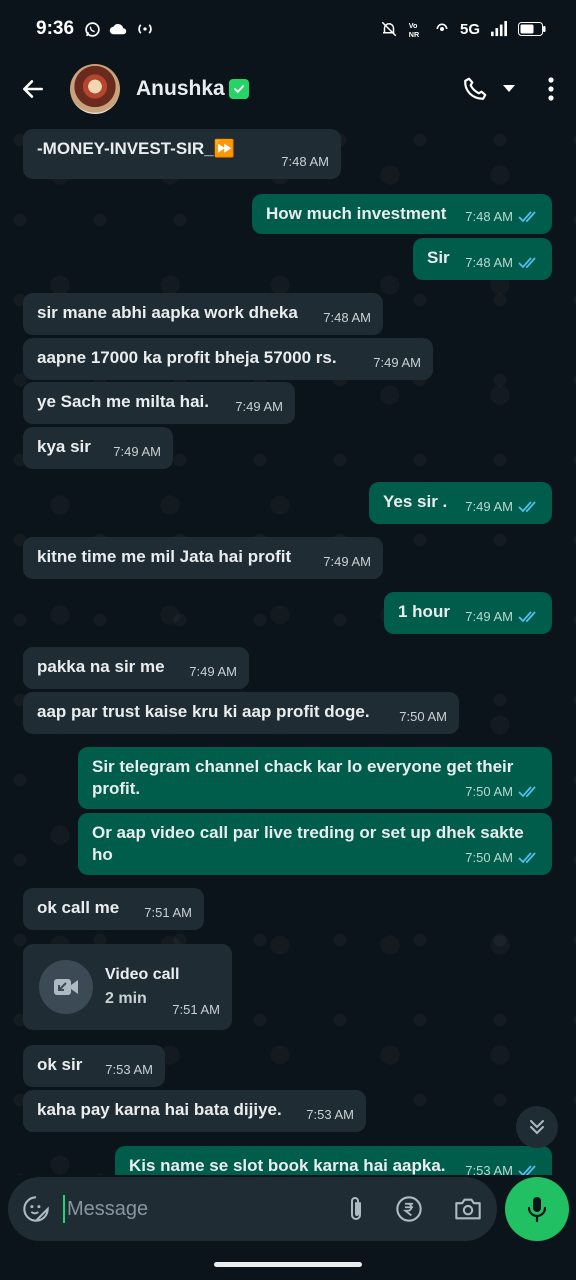  I want to click on volte-icon: VoNR, so click(414, 29).